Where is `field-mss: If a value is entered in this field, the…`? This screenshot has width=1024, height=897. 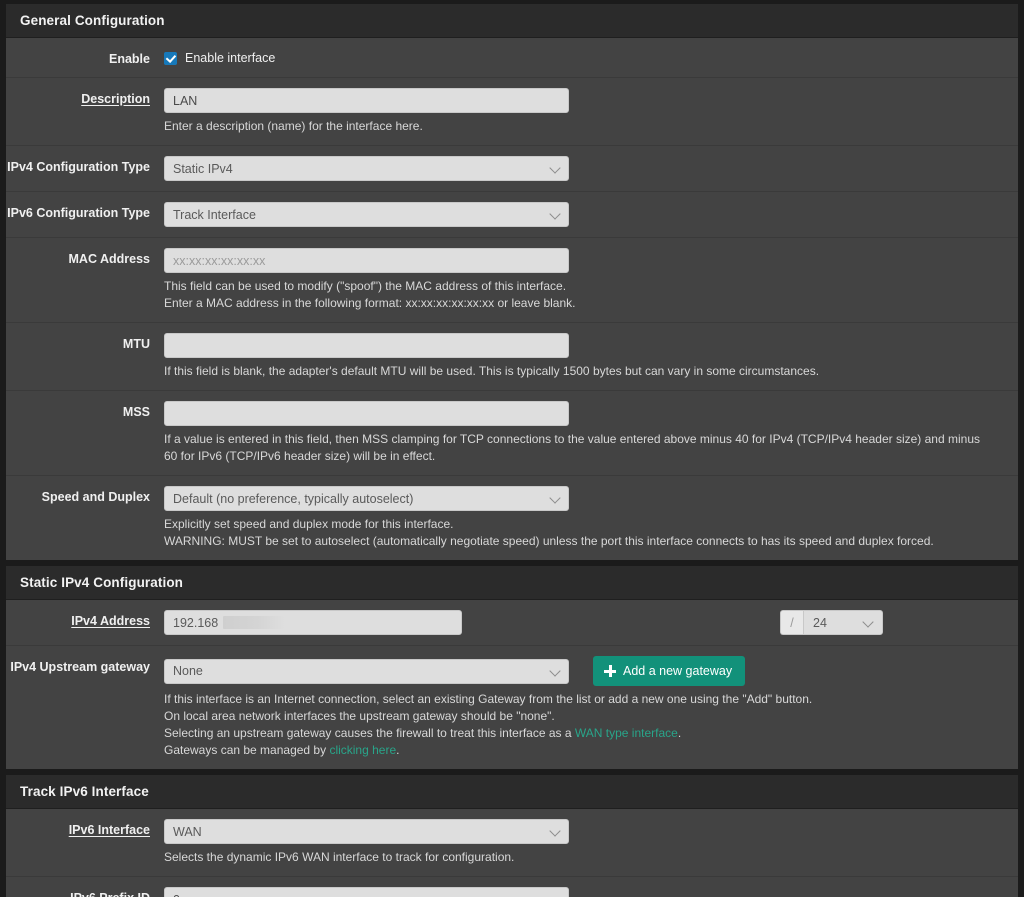
field-mss: If a value is entered in this field, the… is located at coordinates (591, 433).